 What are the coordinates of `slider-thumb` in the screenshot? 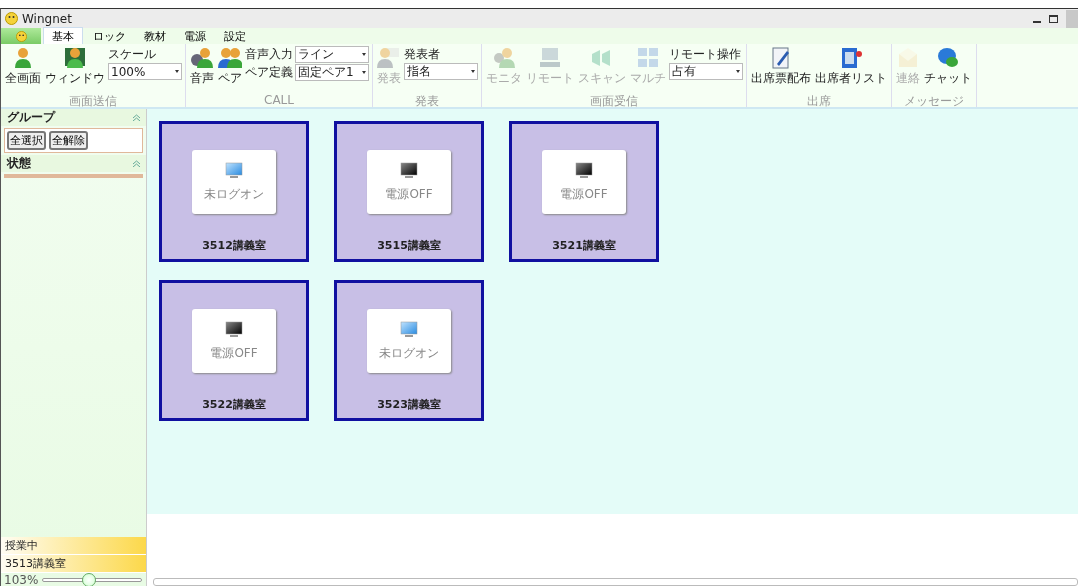 It's located at (88, 579).